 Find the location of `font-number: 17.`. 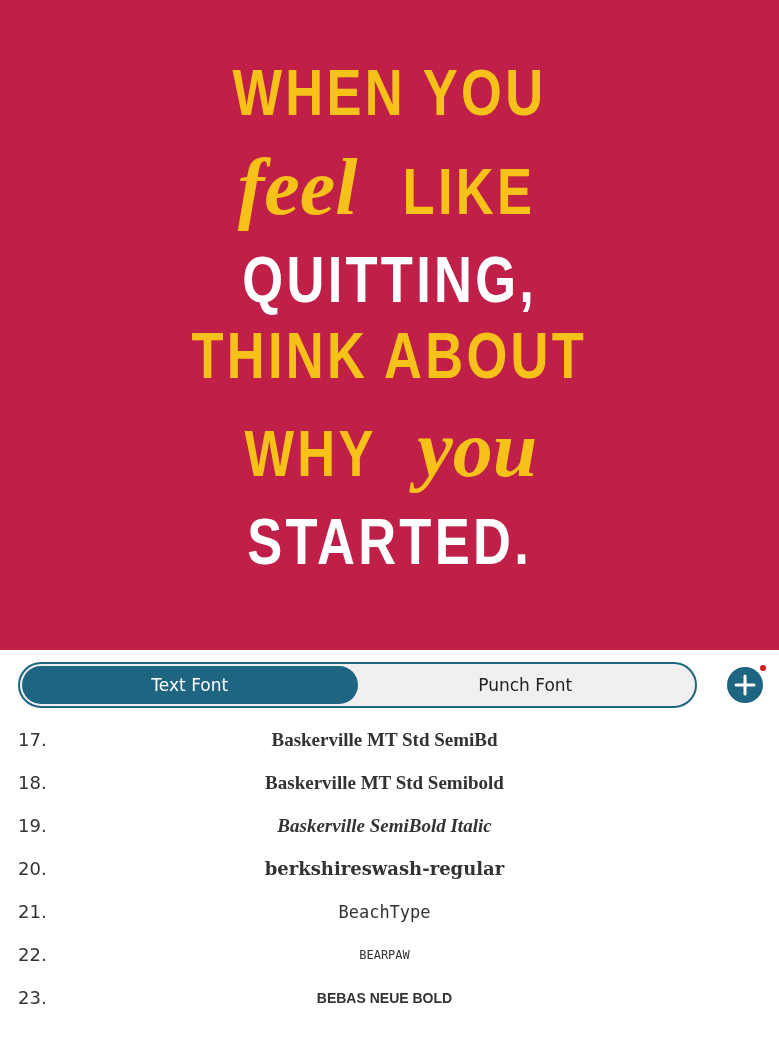

font-number: 17. is located at coordinates (33, 739).